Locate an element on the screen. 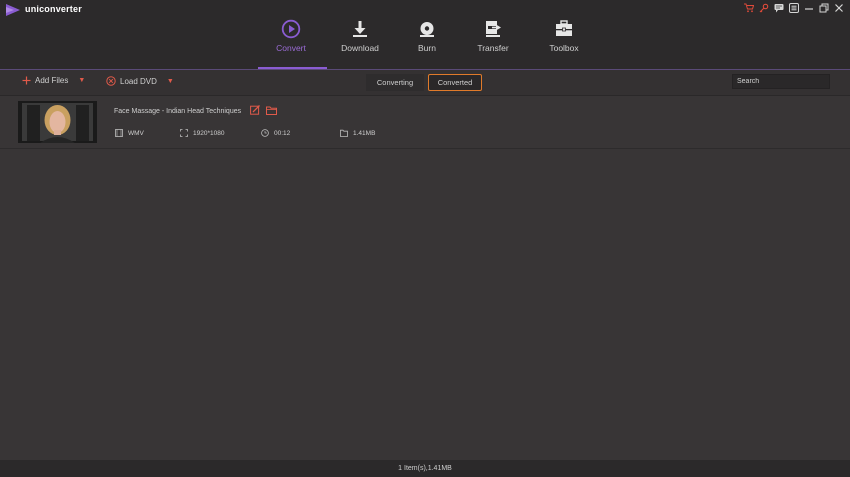  tab-converting: Converting is located at coordinates (395, 82).